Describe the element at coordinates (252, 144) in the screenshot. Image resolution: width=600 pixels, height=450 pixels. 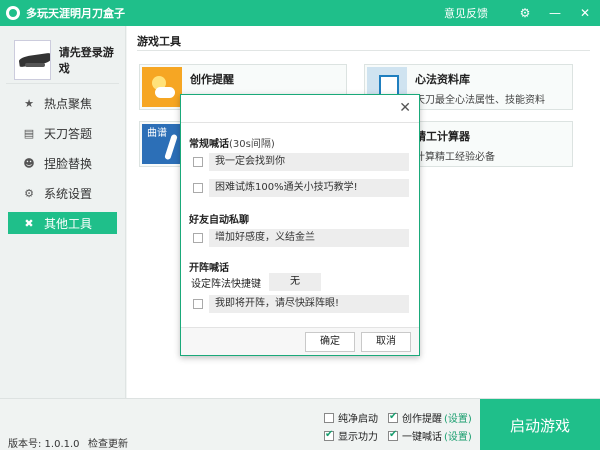
I see `interval-hint: (30s间隔)` at that location.